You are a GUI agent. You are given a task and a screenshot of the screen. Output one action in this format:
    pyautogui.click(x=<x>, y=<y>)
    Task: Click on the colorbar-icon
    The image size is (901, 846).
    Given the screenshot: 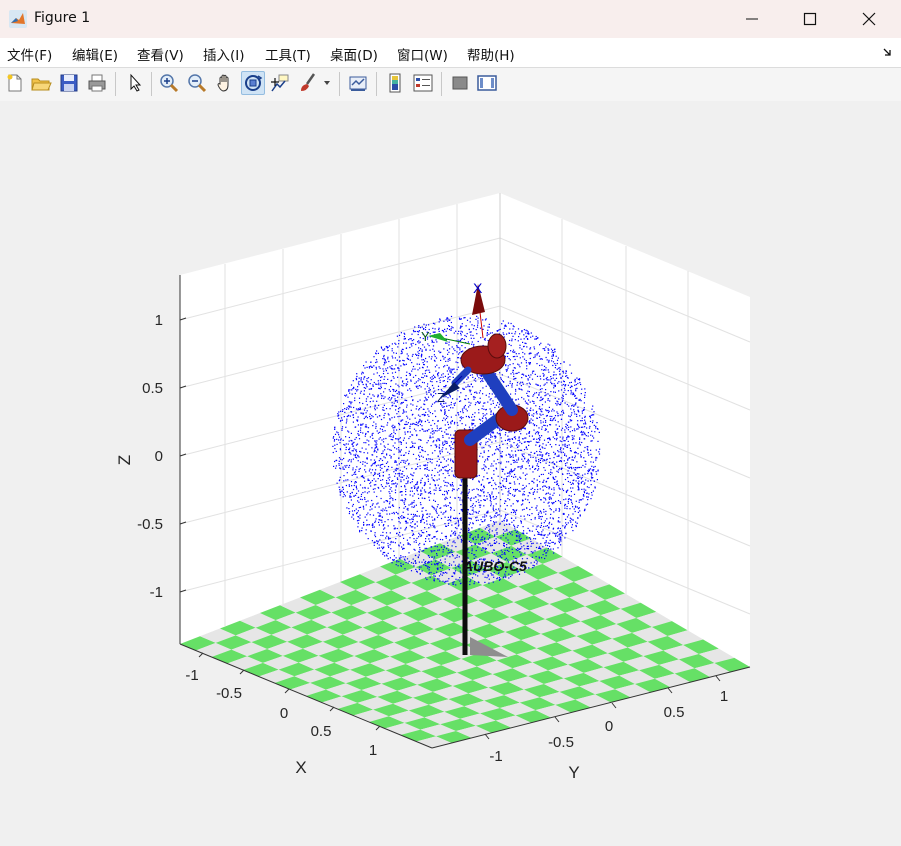 What is the action you would take?
    pyautogui.click(x=395, y=83)
    